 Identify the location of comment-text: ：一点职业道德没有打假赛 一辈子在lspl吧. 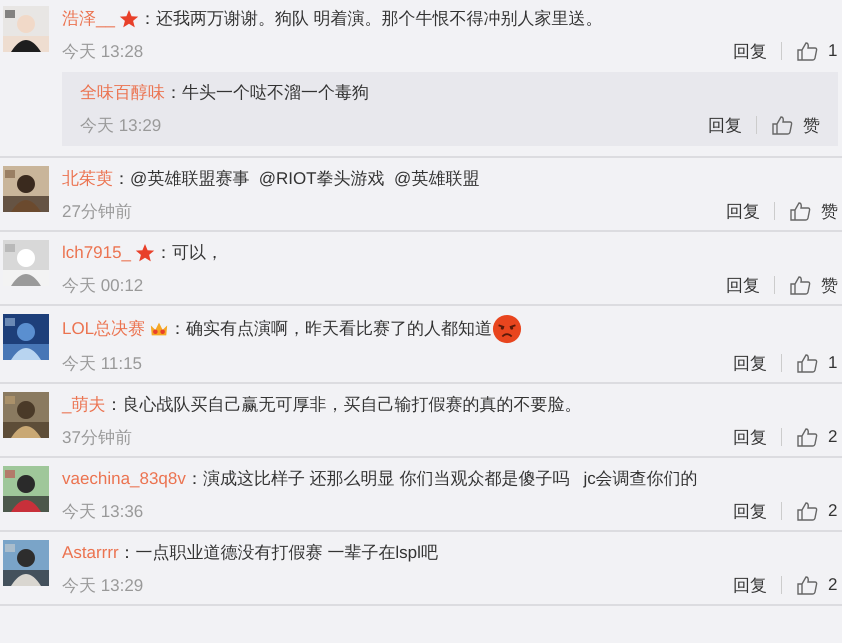
(278, 553).